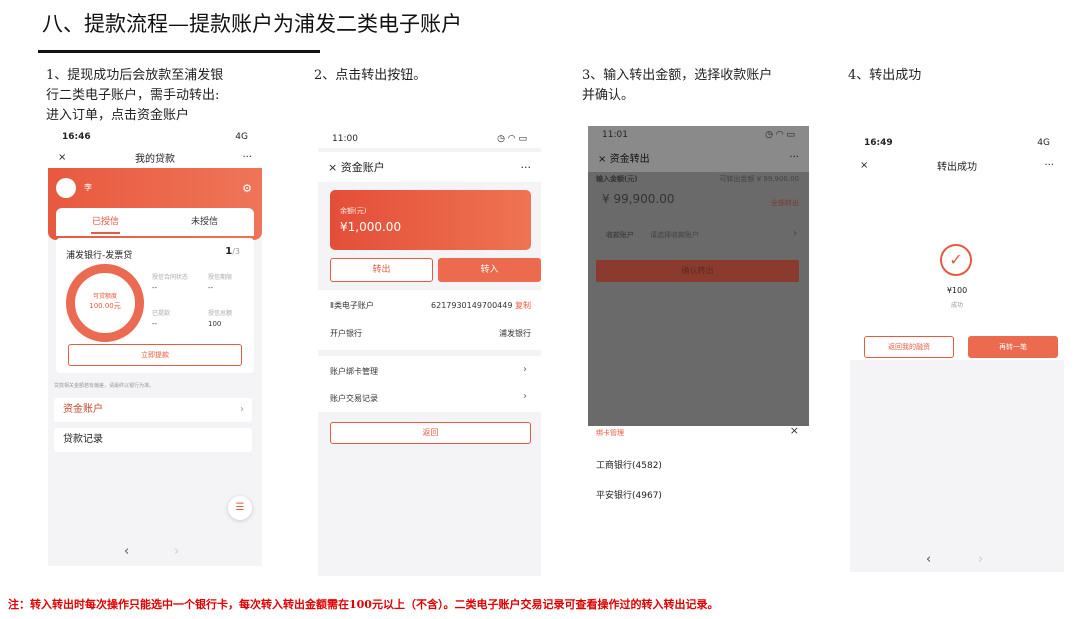 Image resolution: width=1080 pixels, height=619 pixels. Describe the element at coordinates (155, 355) in the screenshot. I see `apply-withdraw-button: 立即提款` at that location.